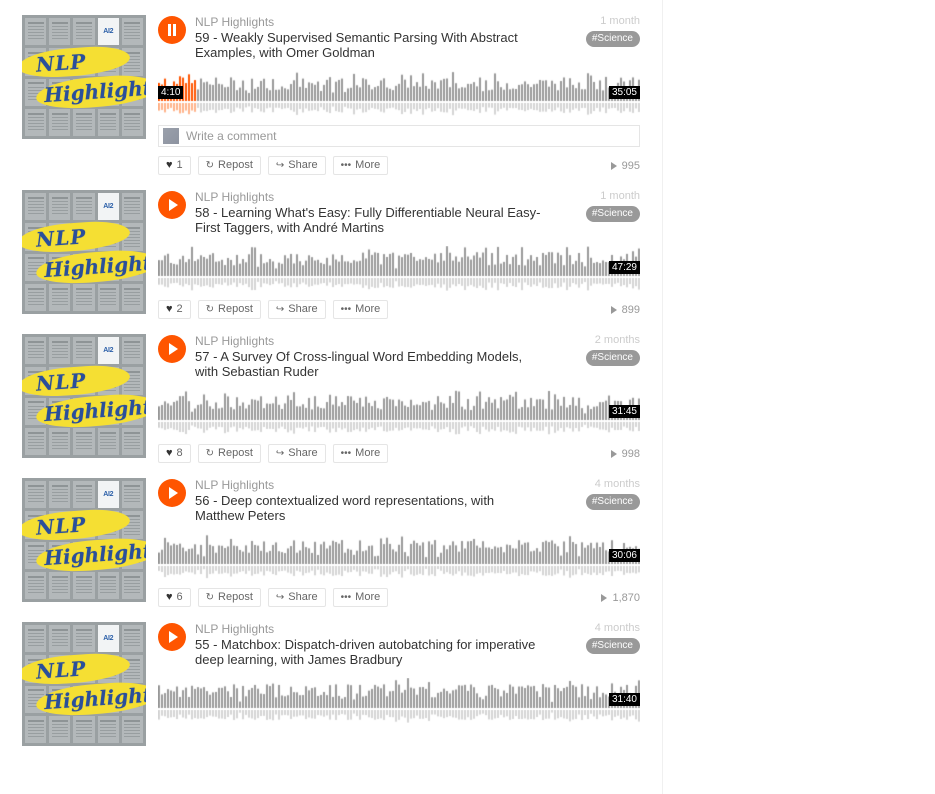  I want to click on waveform: 30:06, so click(399, 556).